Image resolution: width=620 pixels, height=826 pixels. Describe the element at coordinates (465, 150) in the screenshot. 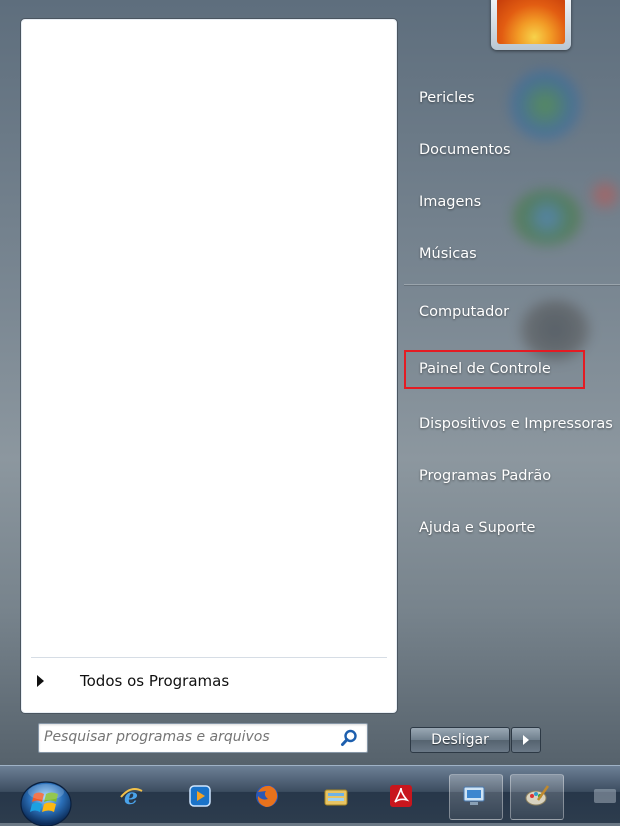

I see `menu-item-label: Documentos` at that location.